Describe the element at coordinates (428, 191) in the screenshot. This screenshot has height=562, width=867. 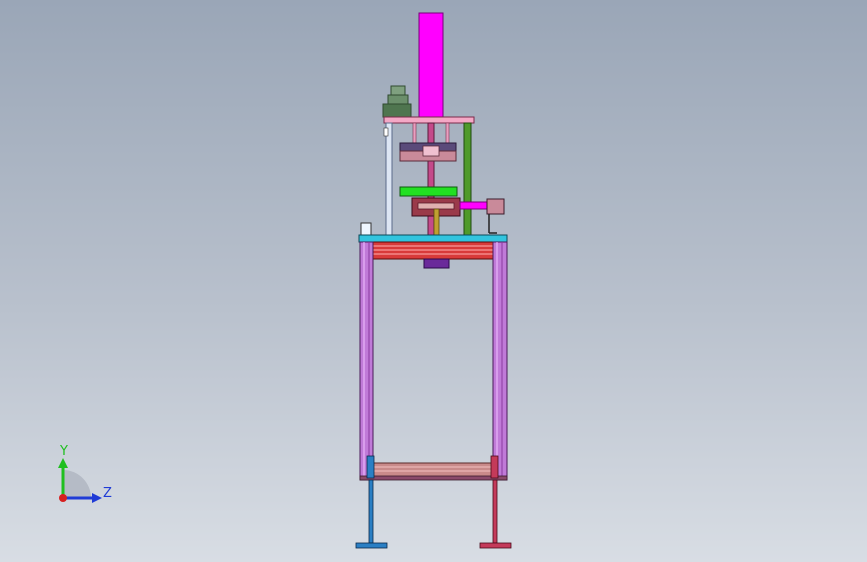
I see `green-bracket` at that location.